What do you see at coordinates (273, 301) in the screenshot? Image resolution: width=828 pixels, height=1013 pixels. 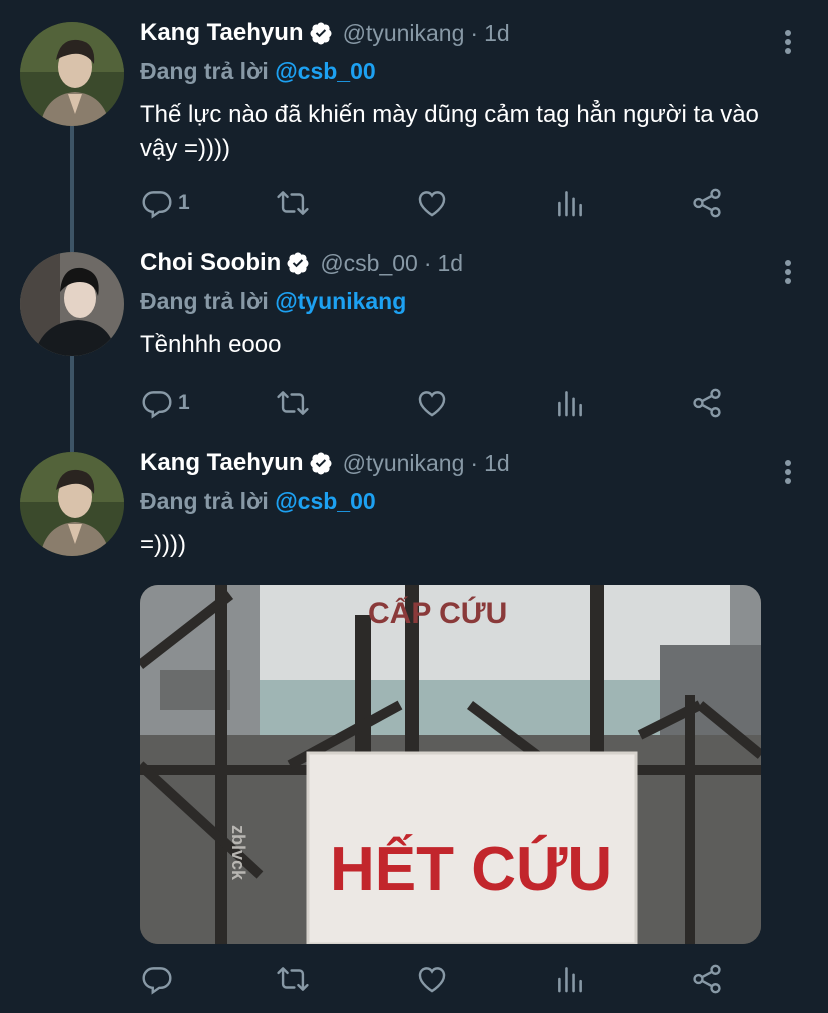 I see `replying-to: Đang trả lời @tyunikang` at bounding box center [273, 301].